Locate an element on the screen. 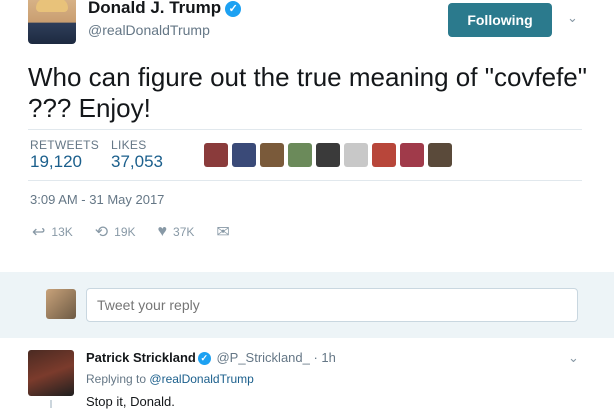 Image resolution: width=614 pixels, height=409 pixels. reply-button: ↩ 13K is located at coordinates (52, 232).